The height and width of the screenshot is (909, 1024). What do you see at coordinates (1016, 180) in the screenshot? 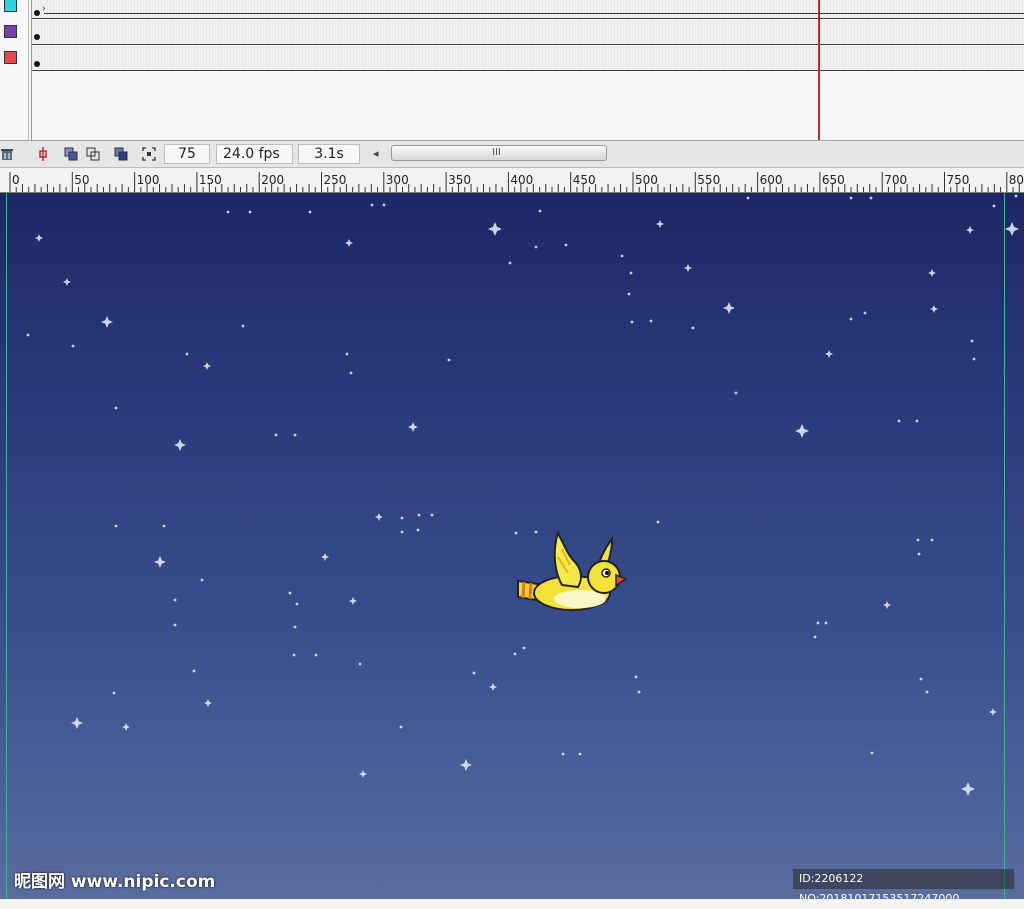
I see `ruler-label: 80` at bounding box center [1016, 180].